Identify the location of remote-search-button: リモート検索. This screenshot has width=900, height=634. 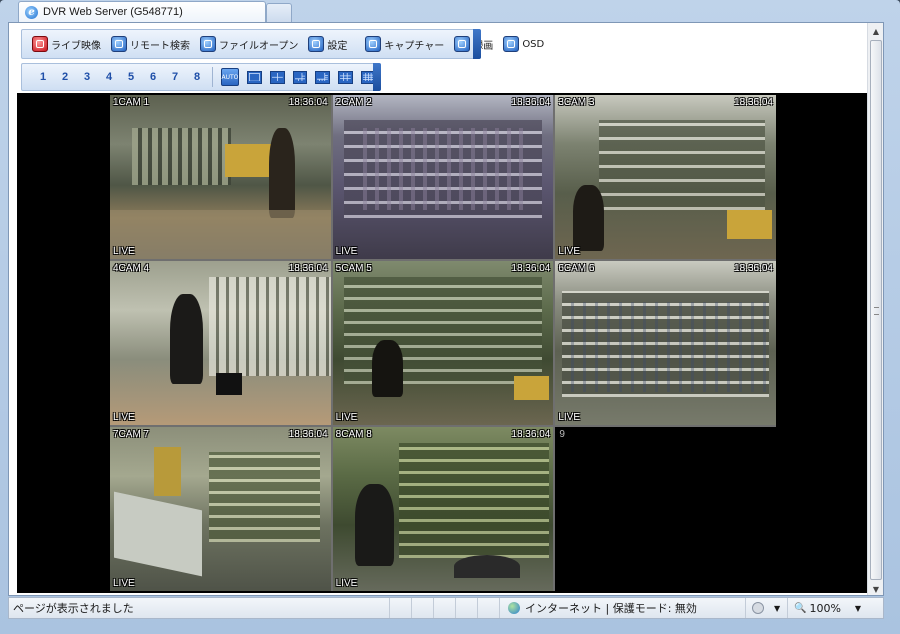
(150, 44).